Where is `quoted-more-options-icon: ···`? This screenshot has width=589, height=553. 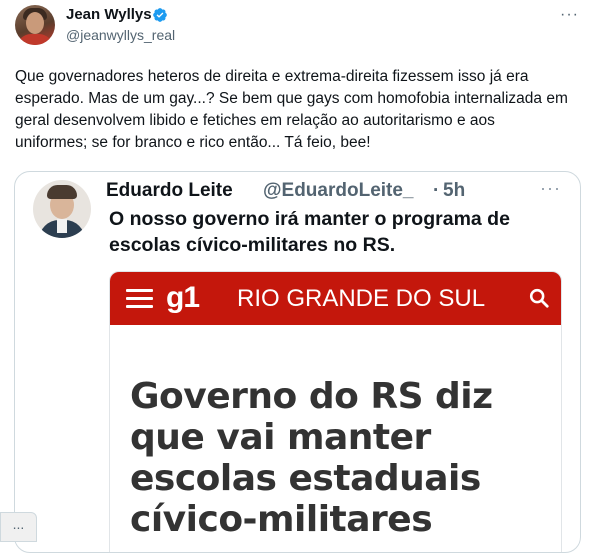 quoted-more-options-icon: ··· is located at coordinates (550, 188).